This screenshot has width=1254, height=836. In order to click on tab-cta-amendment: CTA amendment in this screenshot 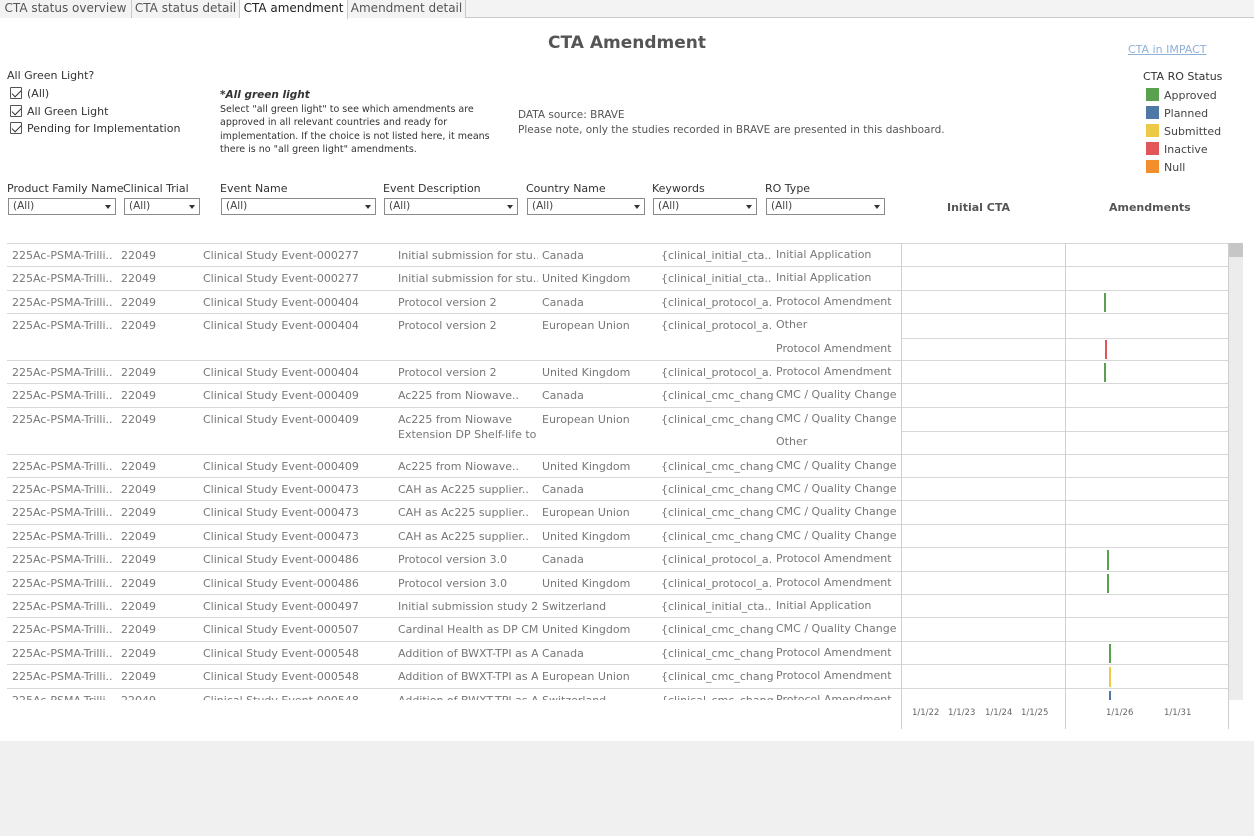, I will do `click(294, 9)`.